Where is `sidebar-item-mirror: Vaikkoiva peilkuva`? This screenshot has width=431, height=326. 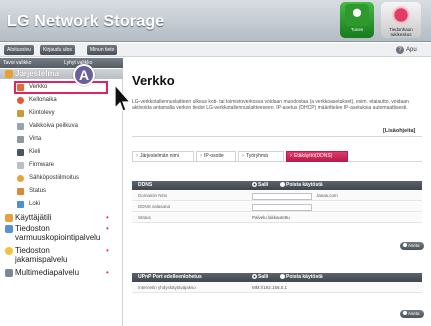 sidebar-item-mirror: Vaikkoiva peilkuva is located at coordinates (61, 126).